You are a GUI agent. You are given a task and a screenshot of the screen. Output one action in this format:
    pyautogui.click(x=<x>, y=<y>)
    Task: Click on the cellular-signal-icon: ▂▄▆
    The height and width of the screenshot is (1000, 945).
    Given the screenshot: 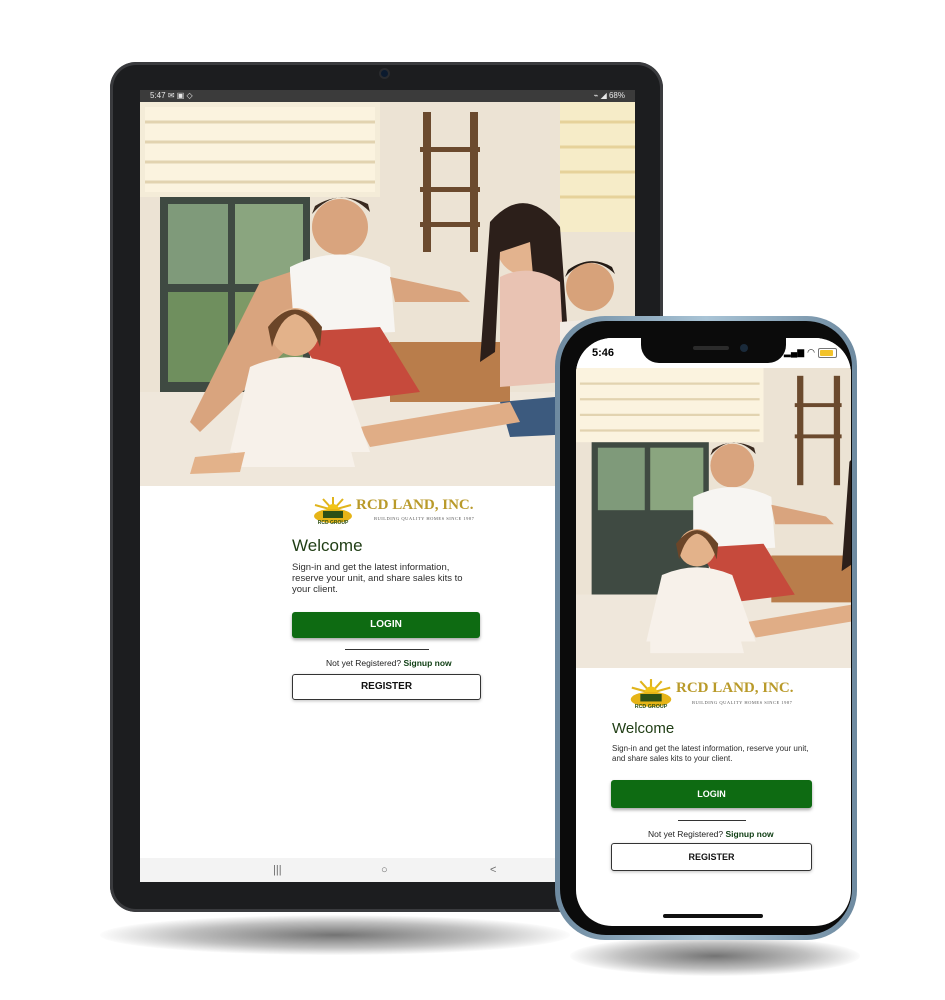 What is the action you would take?
    pyautogui.click(x=794, y=352)
    